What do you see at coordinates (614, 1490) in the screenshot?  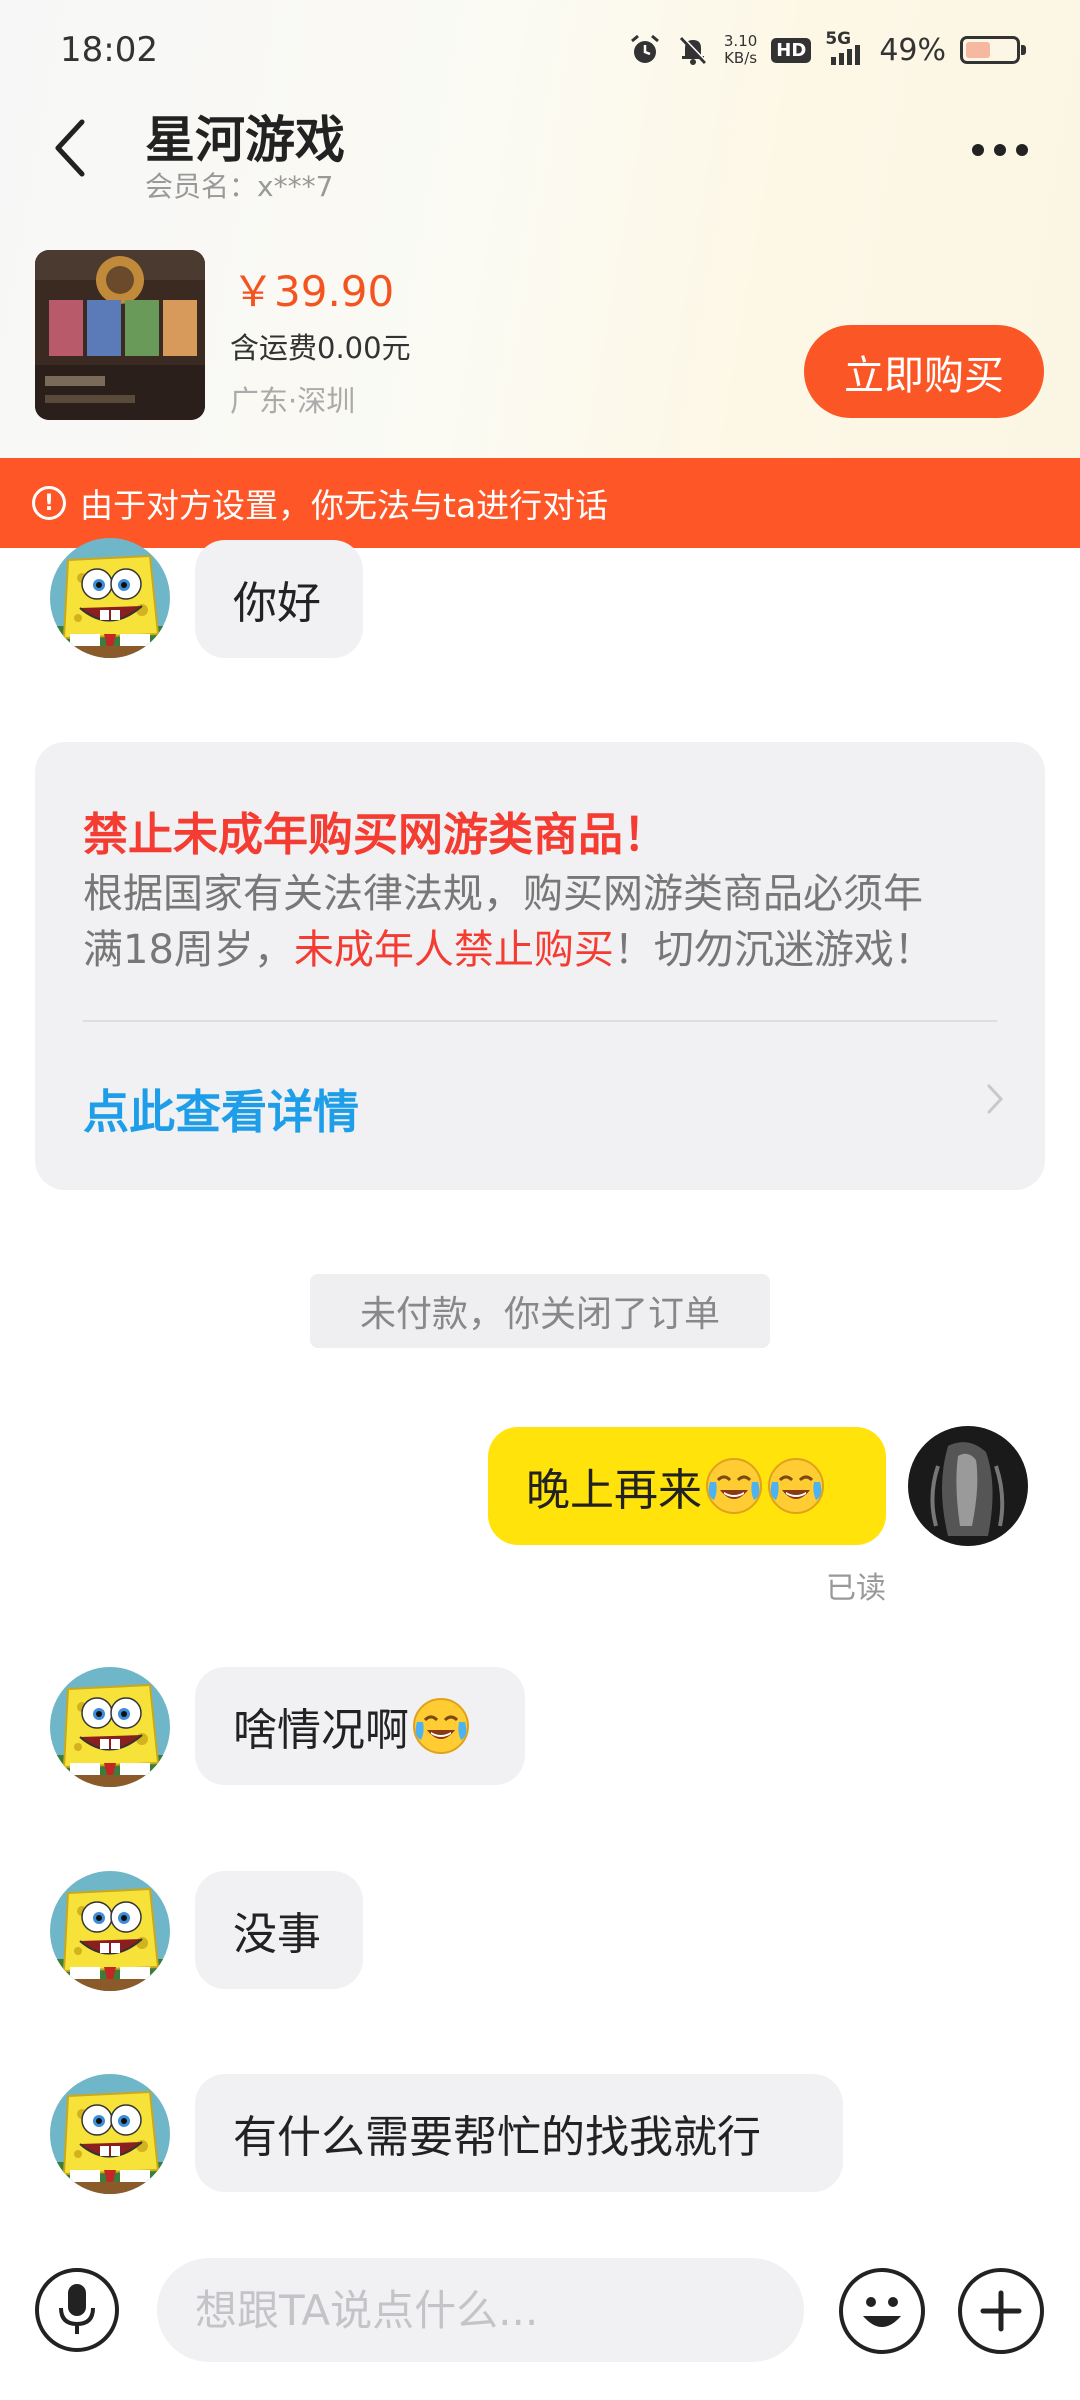 I see `message-text: 晚上再来` at bounding box center [614, 1490].